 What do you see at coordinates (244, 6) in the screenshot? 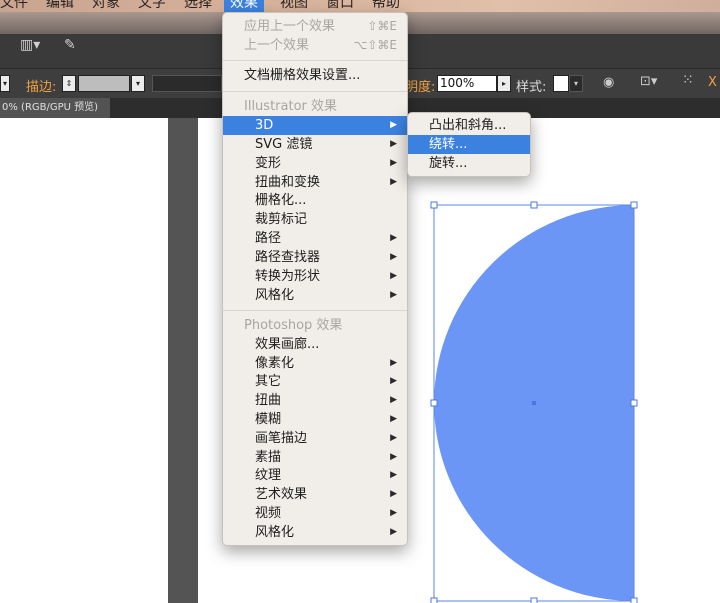
I see `menu-effect: 效果` at bounding box center [244, 6].